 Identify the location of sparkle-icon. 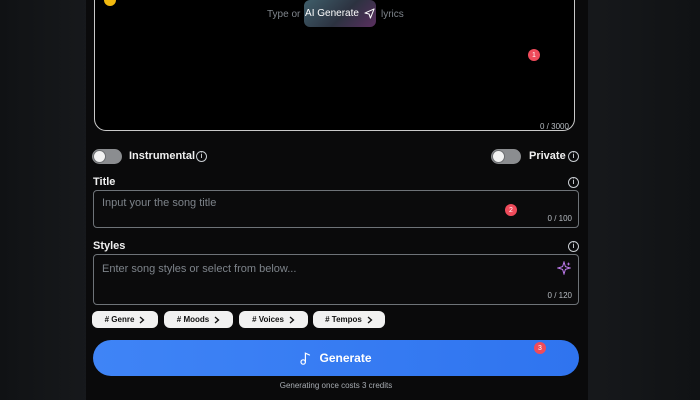
(564, 268).